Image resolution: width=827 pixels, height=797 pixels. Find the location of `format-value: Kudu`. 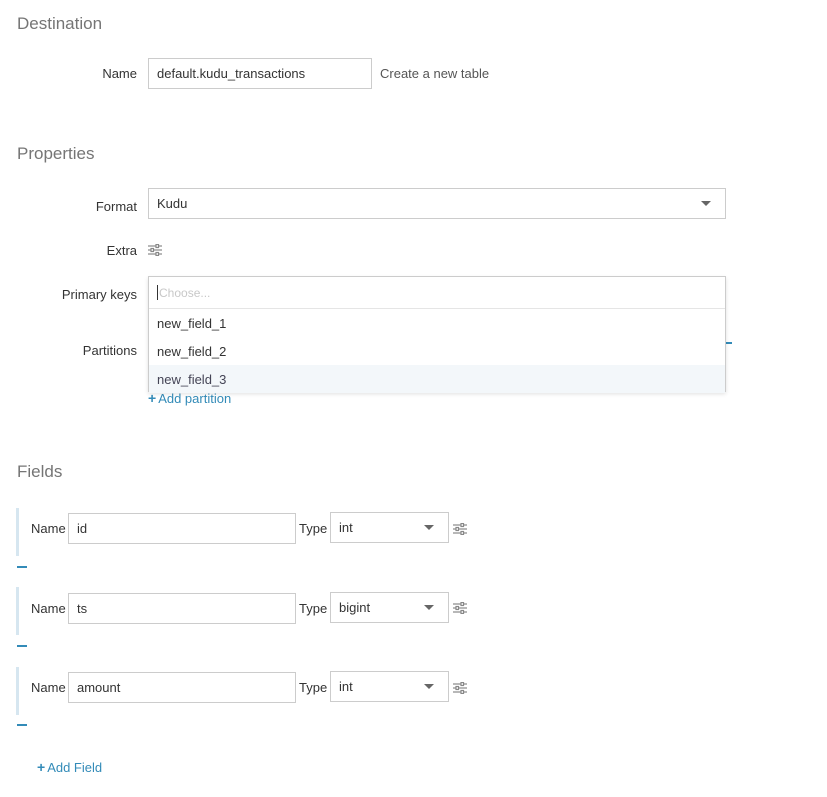

format-value: Kudu is located at coordinates (172, 203).